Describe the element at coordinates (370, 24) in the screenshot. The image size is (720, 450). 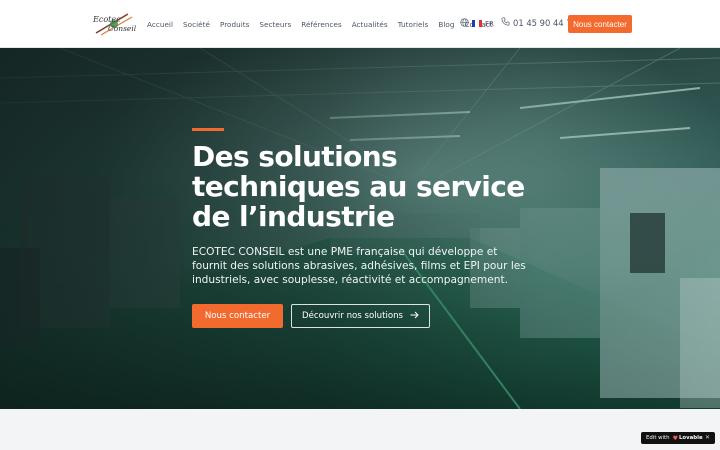
I see `nav-item-actualites: Actualités` at that location.